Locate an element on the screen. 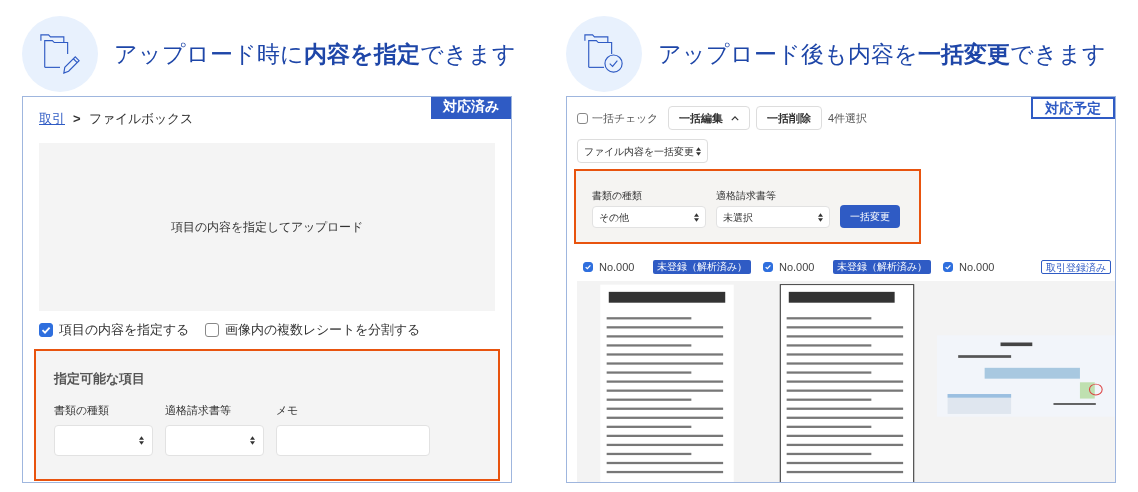 Image resolution: width=1138 pixels, height=492 pixels. folder-check-icon is located at coordinates (604, 54).